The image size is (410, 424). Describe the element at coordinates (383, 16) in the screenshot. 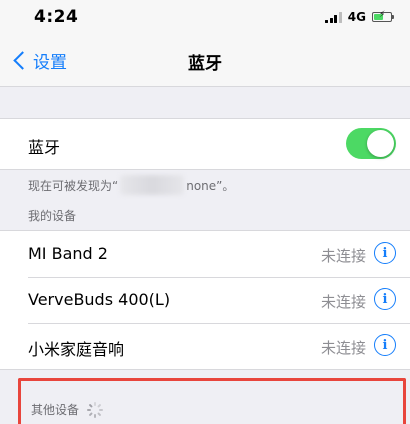

I see `battery-icon: ⚡` at that location.